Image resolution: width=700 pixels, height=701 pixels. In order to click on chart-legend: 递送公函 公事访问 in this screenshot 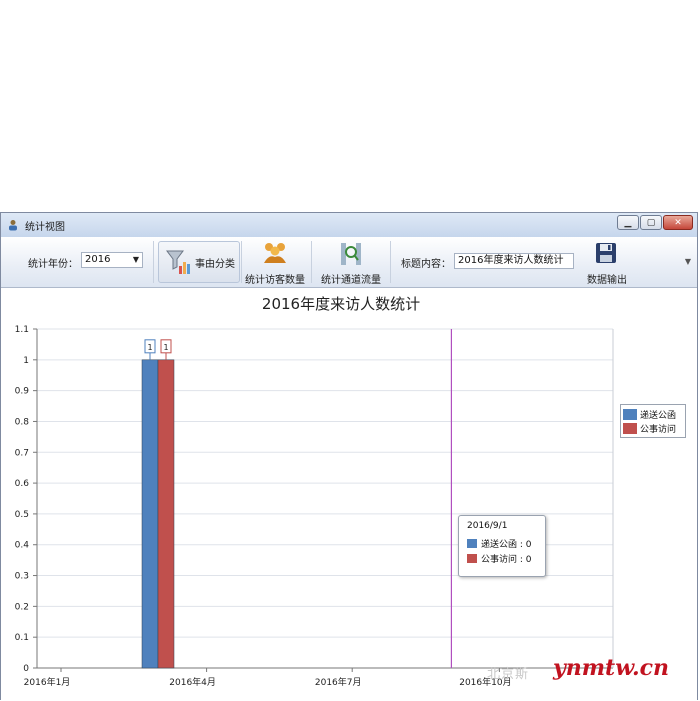, I will do `click(653, 421)`.